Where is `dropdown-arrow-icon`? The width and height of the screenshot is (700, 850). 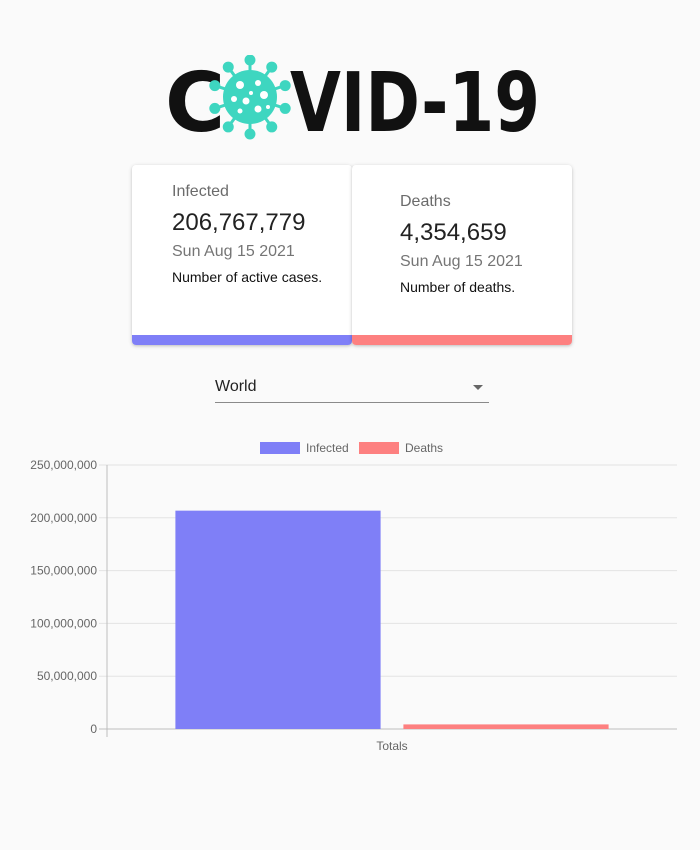 dropdown-arrow-icon is located at coordinates (478, 387).